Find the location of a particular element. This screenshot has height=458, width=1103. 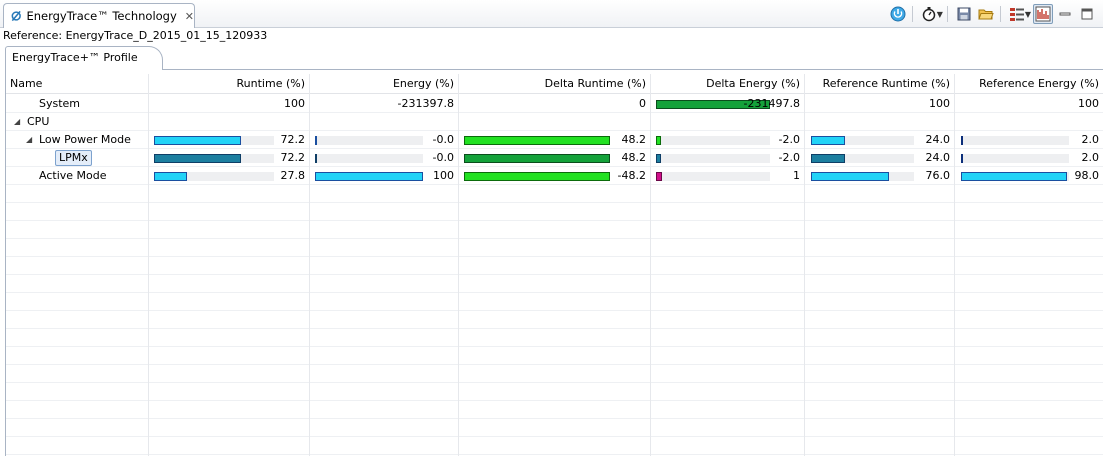

name-cell: ◢ Low Power Mode is located at coordinates (77, 140).